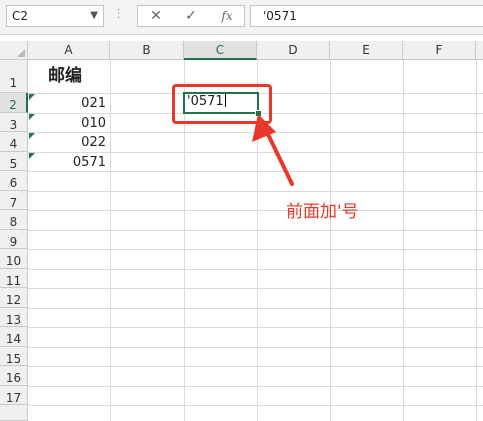  I want to click on cell-a3: 010, so click(69, 123).